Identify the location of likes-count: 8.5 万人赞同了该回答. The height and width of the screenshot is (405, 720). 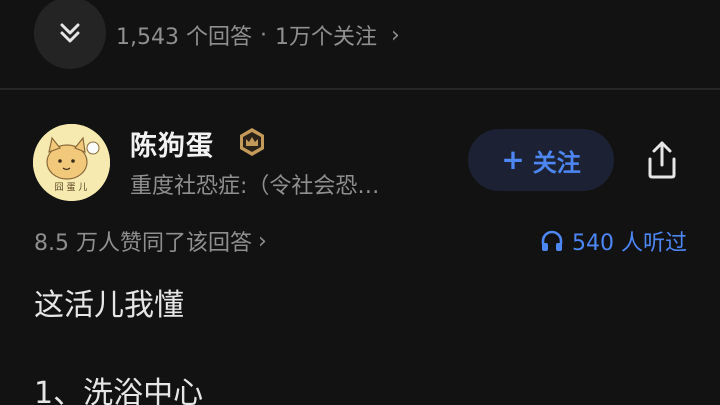
(143, 243).